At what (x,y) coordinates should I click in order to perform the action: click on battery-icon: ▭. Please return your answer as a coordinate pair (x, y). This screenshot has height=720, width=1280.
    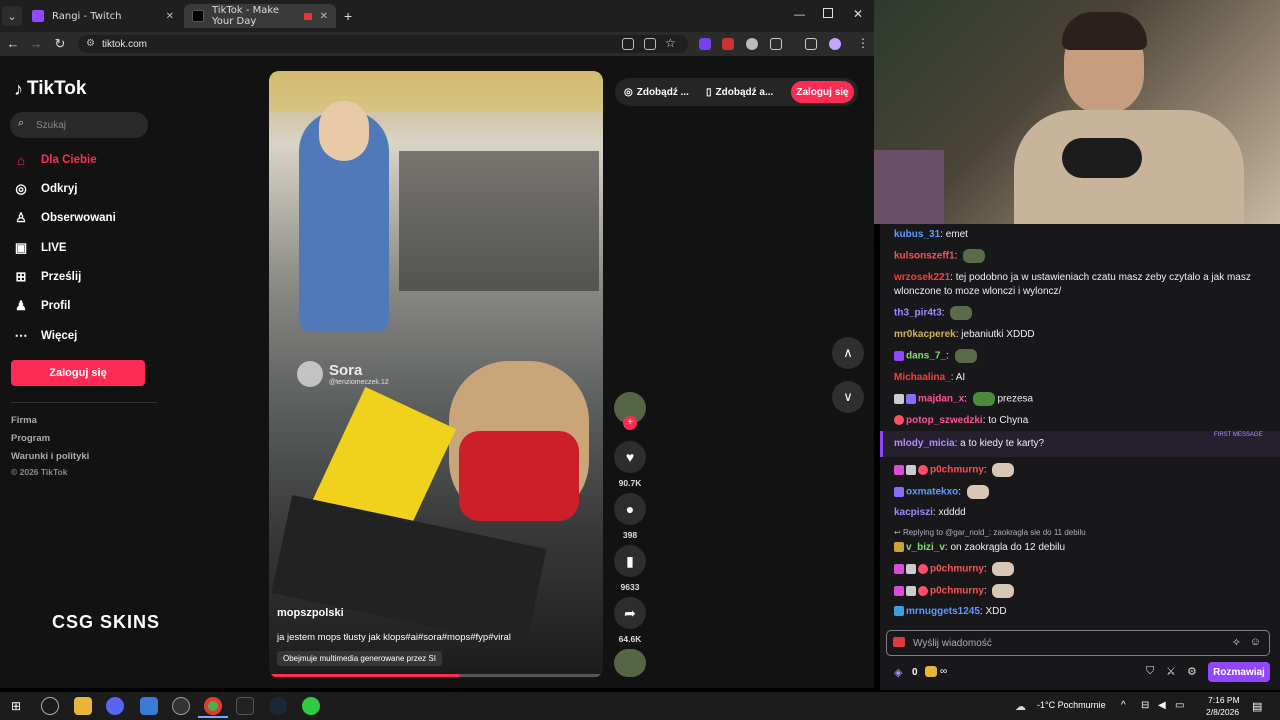
    Looking at the image, I should click on (1179, 705).